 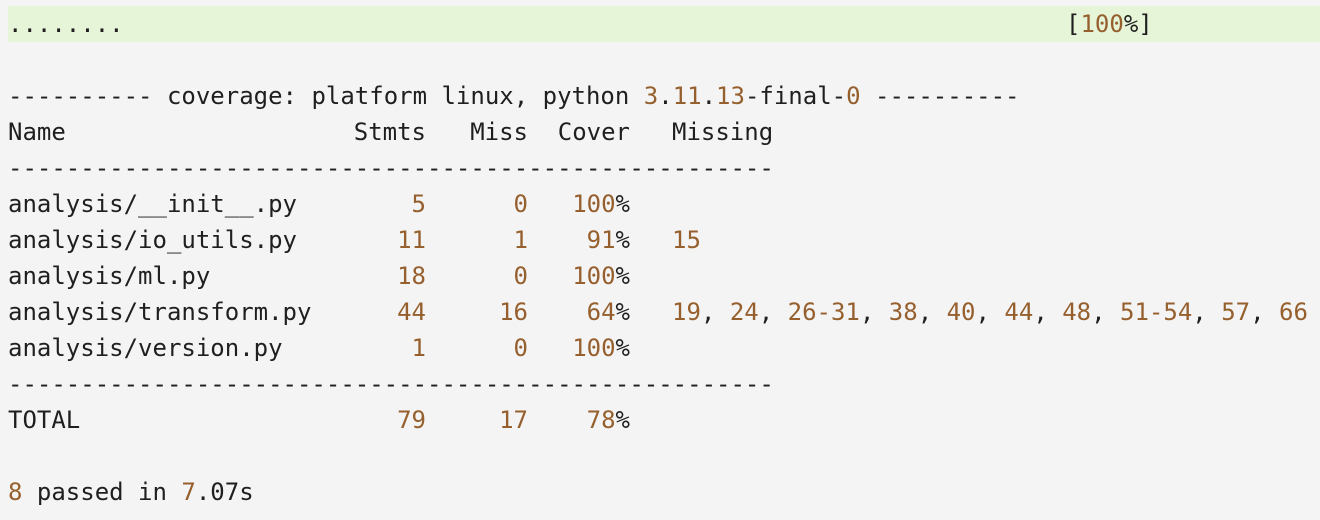 What do you see at coordinates (499, 132) in the screenshot?
I see `col-header-miss: Miss` at bounding box center [499, 132].